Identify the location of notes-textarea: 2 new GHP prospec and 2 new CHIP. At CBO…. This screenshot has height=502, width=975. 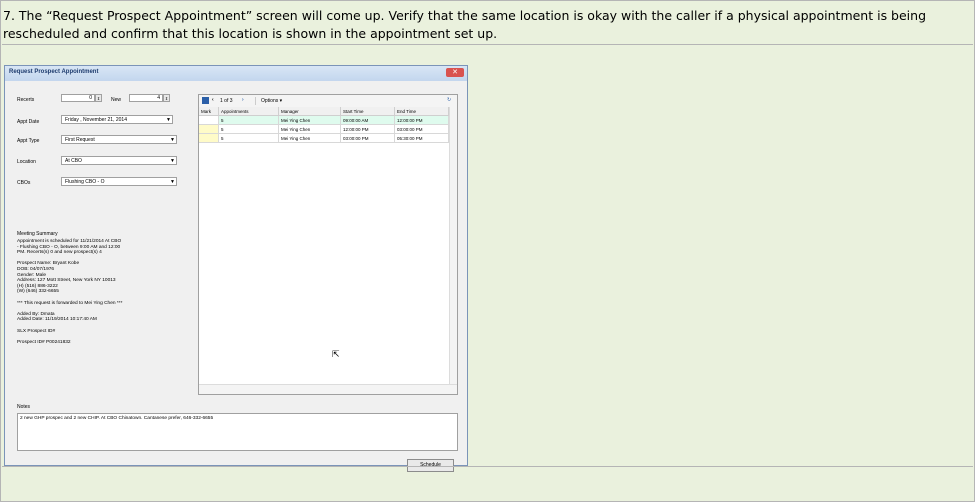
(237, 432).